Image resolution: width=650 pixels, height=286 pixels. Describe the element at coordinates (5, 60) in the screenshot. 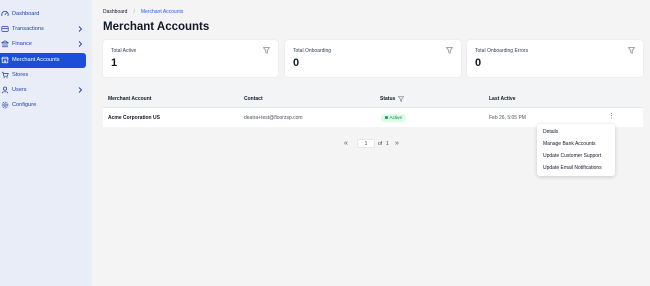

I see `storefront-icon` at that location.